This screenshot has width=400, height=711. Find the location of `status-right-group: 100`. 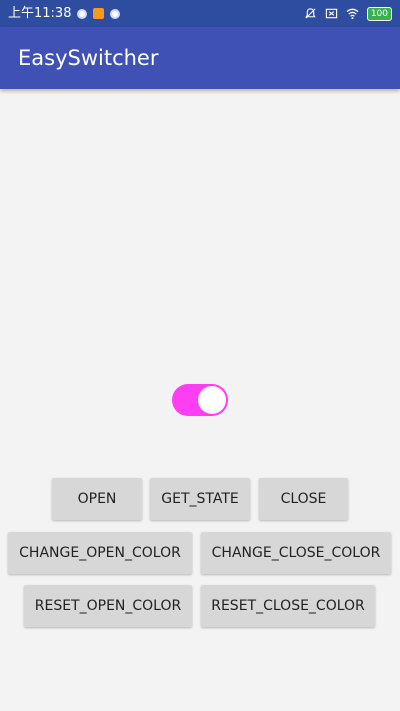

status-right-group: 100 is located at coordinates (348, 13).